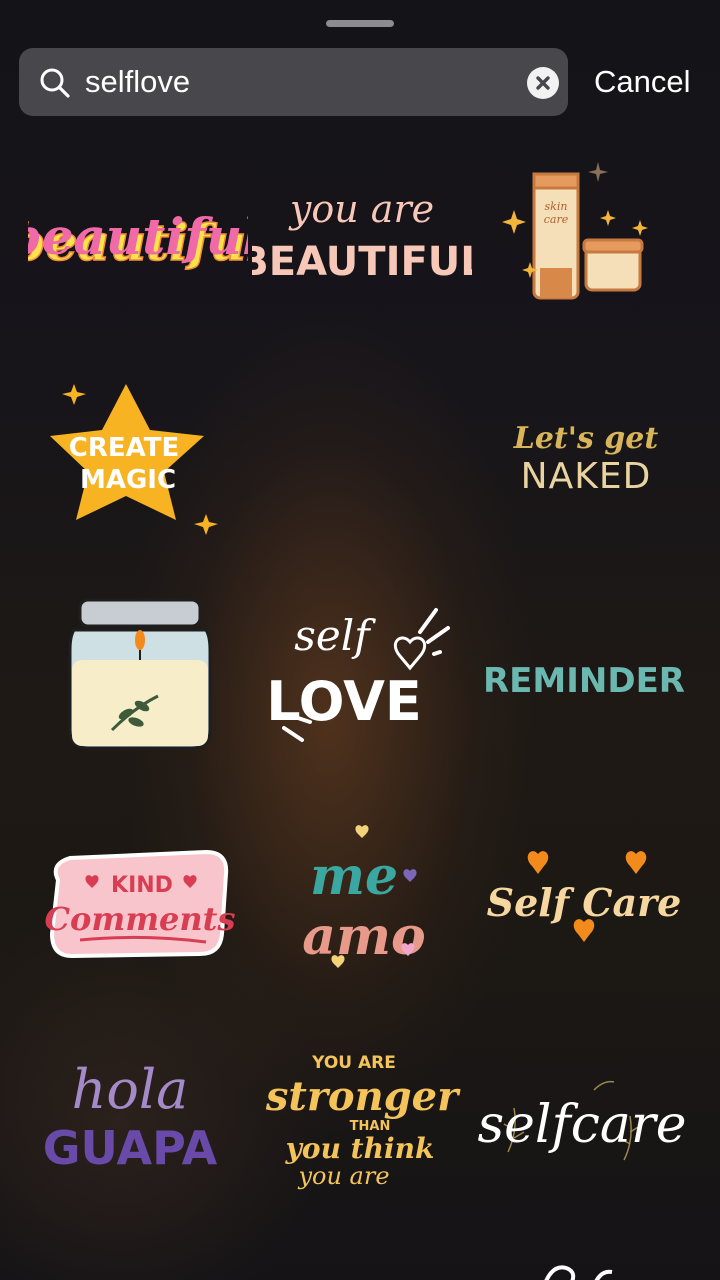 Image resolution: width=720 pixels, height=1280 pixels. I want to click on cancel-button: Cancel, so click(642, 82).